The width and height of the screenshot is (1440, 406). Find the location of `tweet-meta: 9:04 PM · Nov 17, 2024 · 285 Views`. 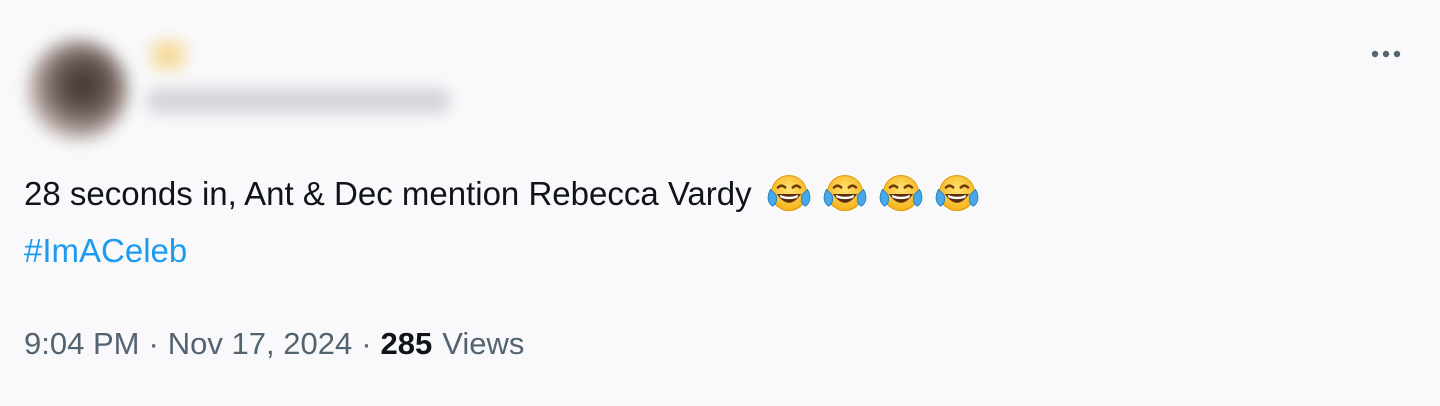

tweet-meta: 9:04 PM · Nov 17, 2024 · 285 Views is located at coordinates (274, 344).